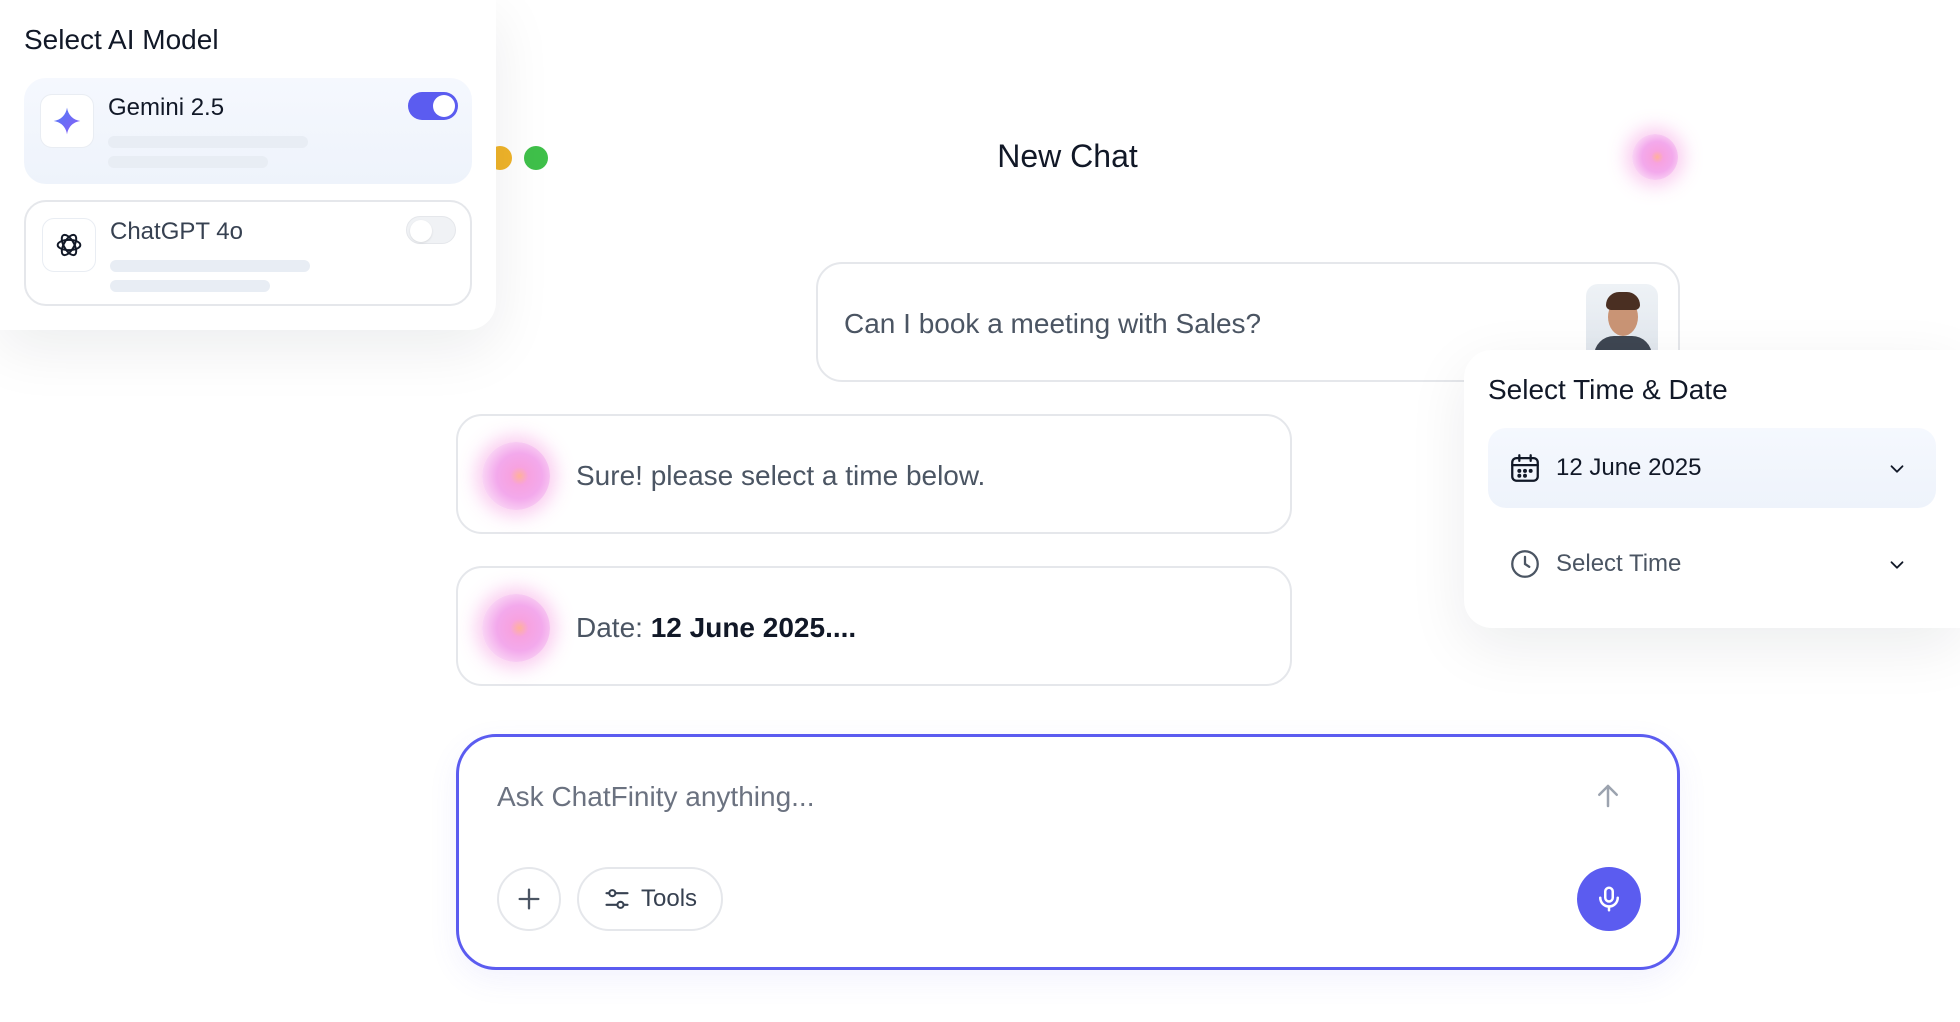 The width and height of the screenshot is (1960, 1022). Describe the element at coordinates (431, 230) in the screenshot. I see `chatgpt-toggle` at that location.